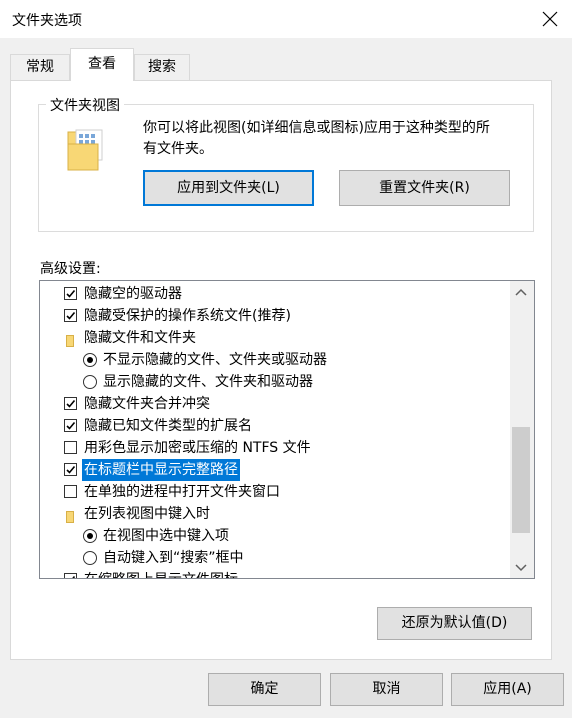  Describe the element at coordinates (521, 480) in the screenshot. I see `scroll-thumb` at that location.